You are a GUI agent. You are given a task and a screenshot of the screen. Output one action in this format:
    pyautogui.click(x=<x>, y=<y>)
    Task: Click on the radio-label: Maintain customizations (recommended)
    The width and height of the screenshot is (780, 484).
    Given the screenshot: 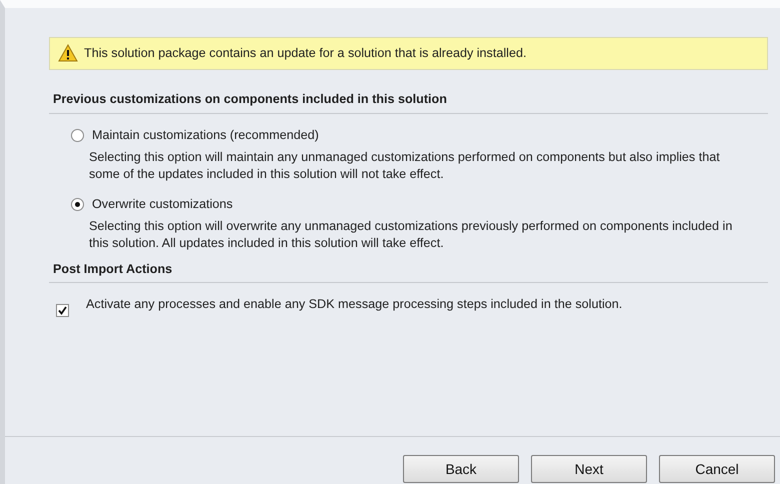 What is the action you would take?
    pyautogui.click(x=205, y=135)
    